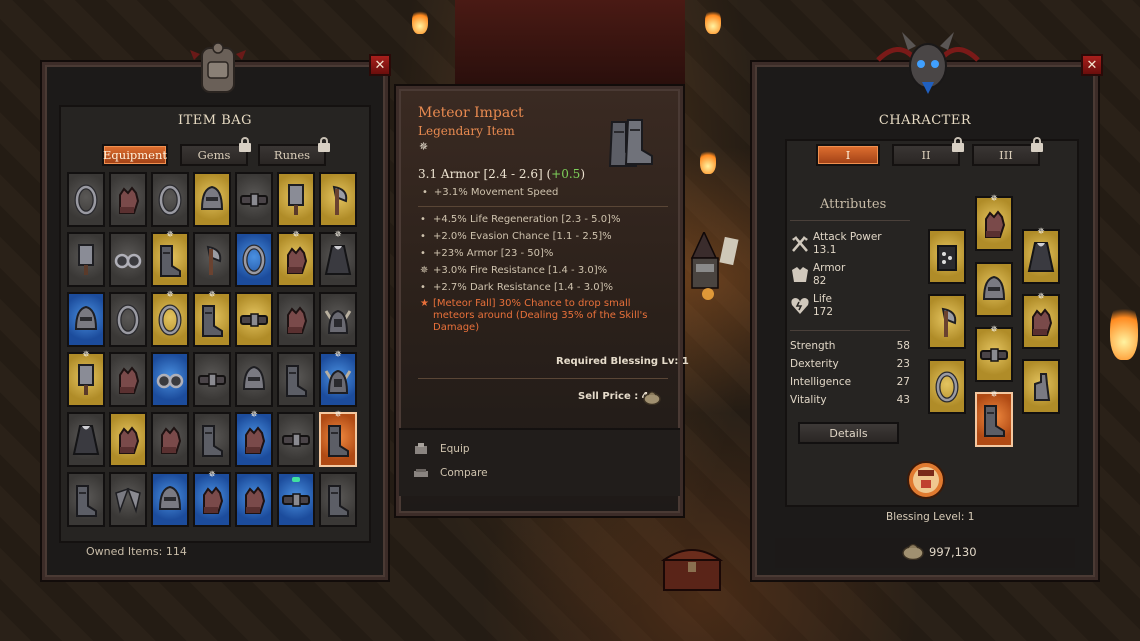  What do you see at coordinates (821, 382) in the screenshot?
I see `stat-label: Intelligence` at bounding box center [821, 382].